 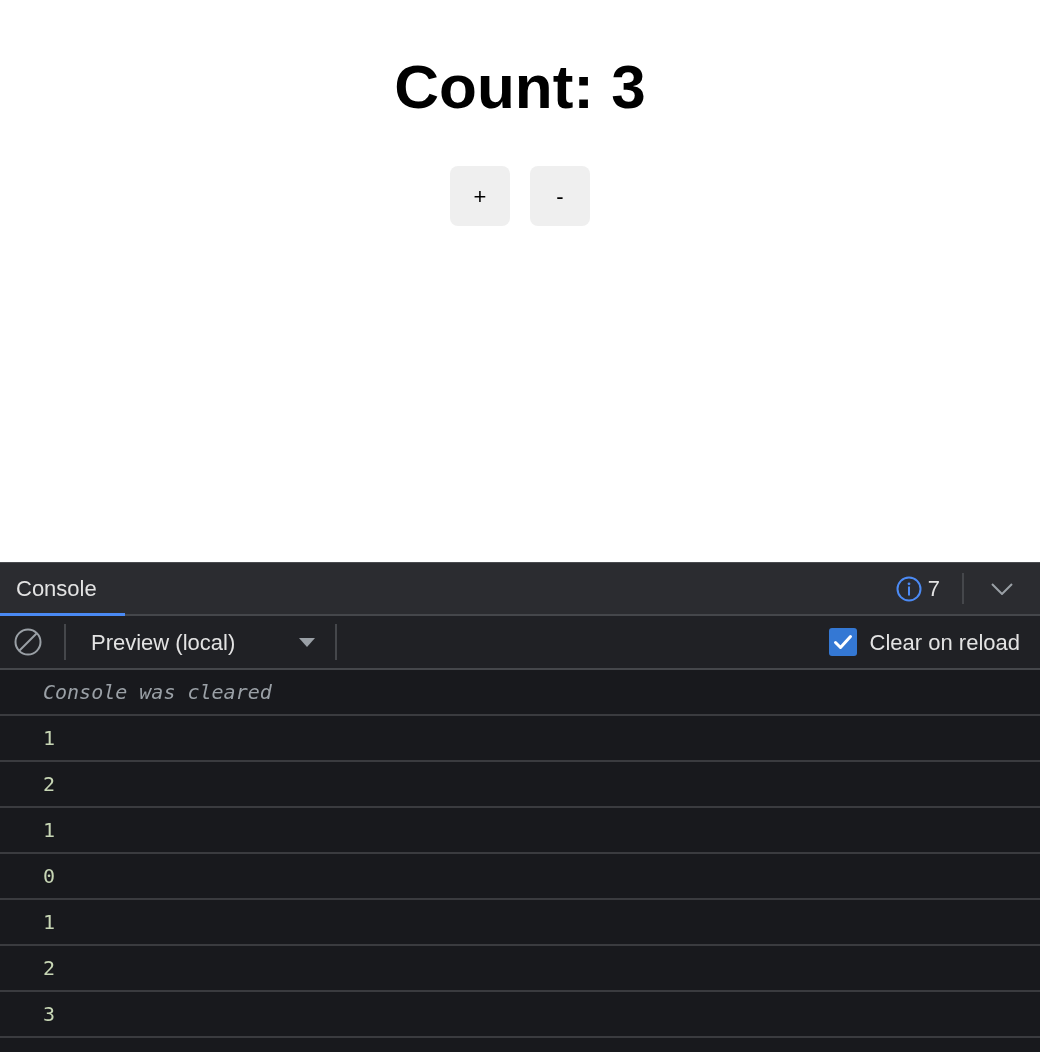 I want to click on checkbox, so click(x=842, y=642).